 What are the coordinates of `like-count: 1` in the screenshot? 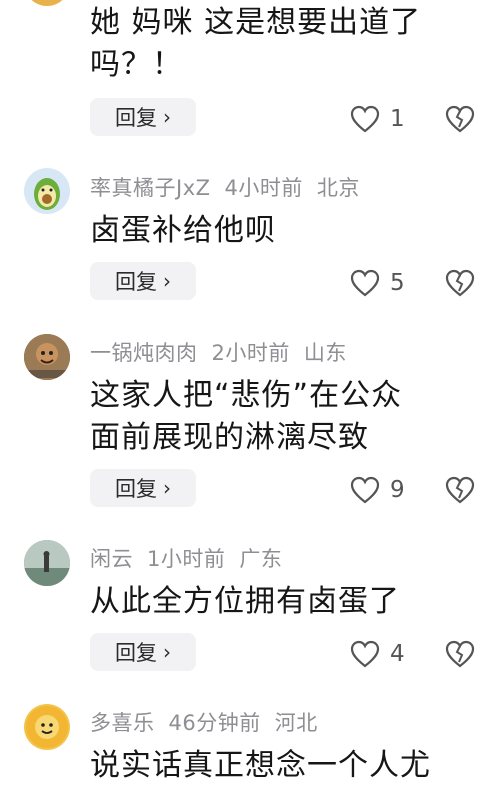 It's located at (397, 119).